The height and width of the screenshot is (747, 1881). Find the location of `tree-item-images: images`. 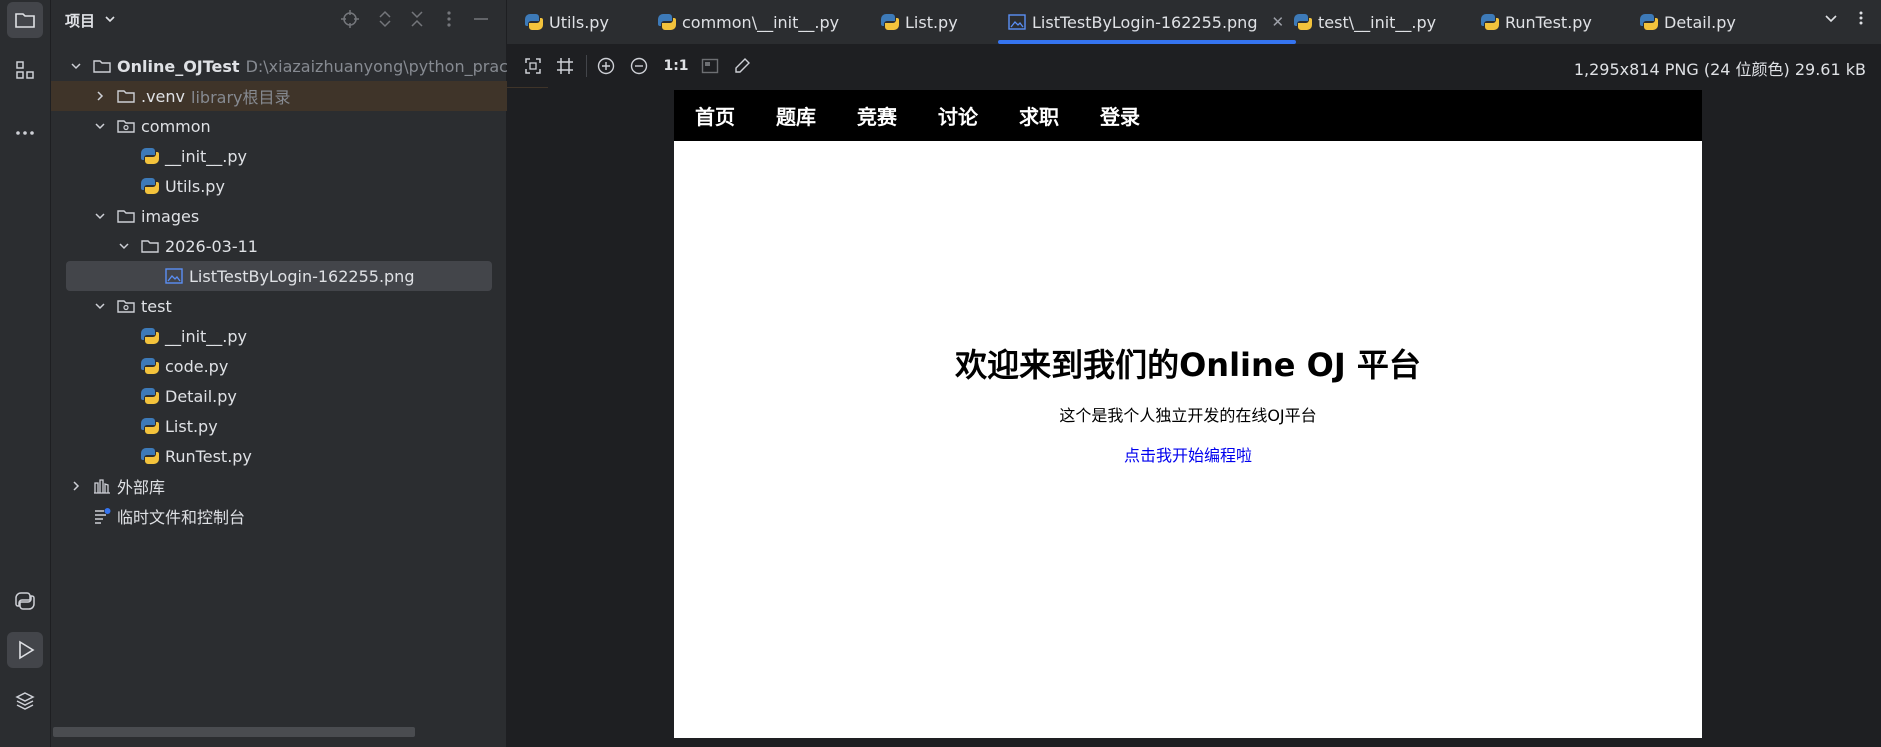

tree-item-images: images is located at coordinates (299, 216).